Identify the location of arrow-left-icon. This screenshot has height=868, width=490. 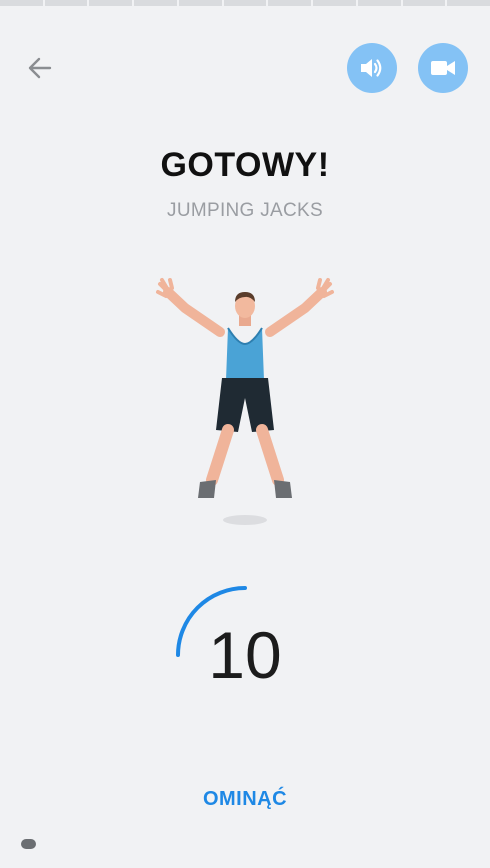
(40, 68).